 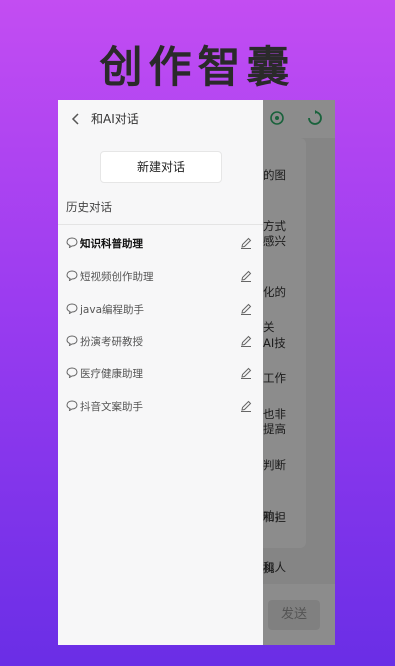 What do you see at coordinates (160, 119) in the screenshot?
I see `drawer-header: 和AI对话` at bounding box center [160, 119].